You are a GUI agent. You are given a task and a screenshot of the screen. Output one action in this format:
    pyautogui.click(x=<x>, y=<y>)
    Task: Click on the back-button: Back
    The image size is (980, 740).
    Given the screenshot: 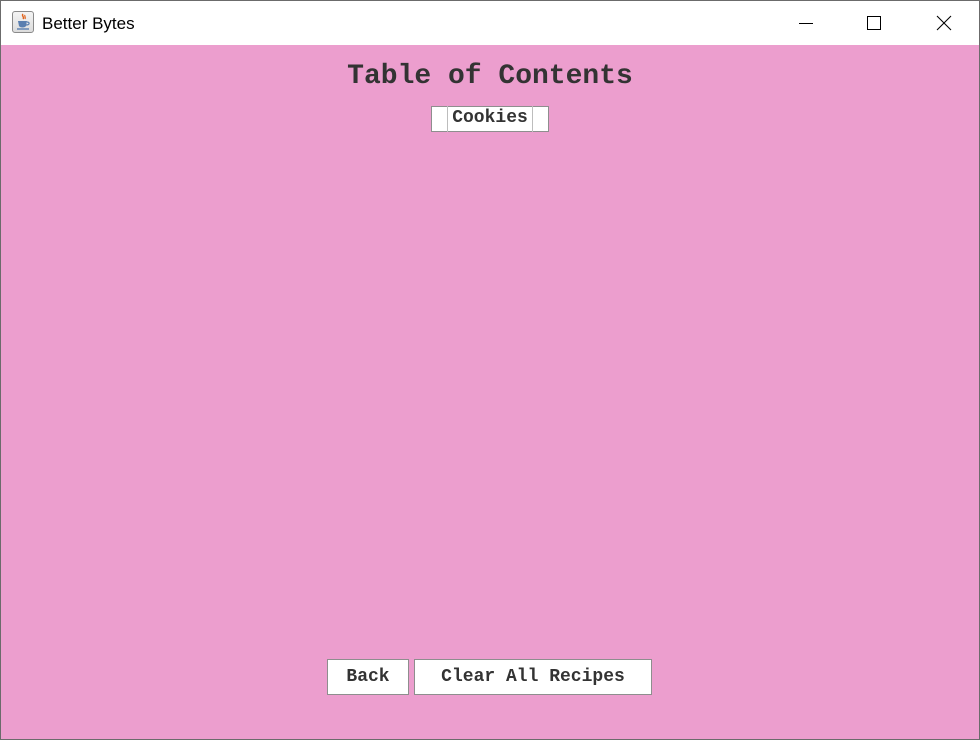 What is the action you would take?
    pyautogui.click(x=368, y=677)
    